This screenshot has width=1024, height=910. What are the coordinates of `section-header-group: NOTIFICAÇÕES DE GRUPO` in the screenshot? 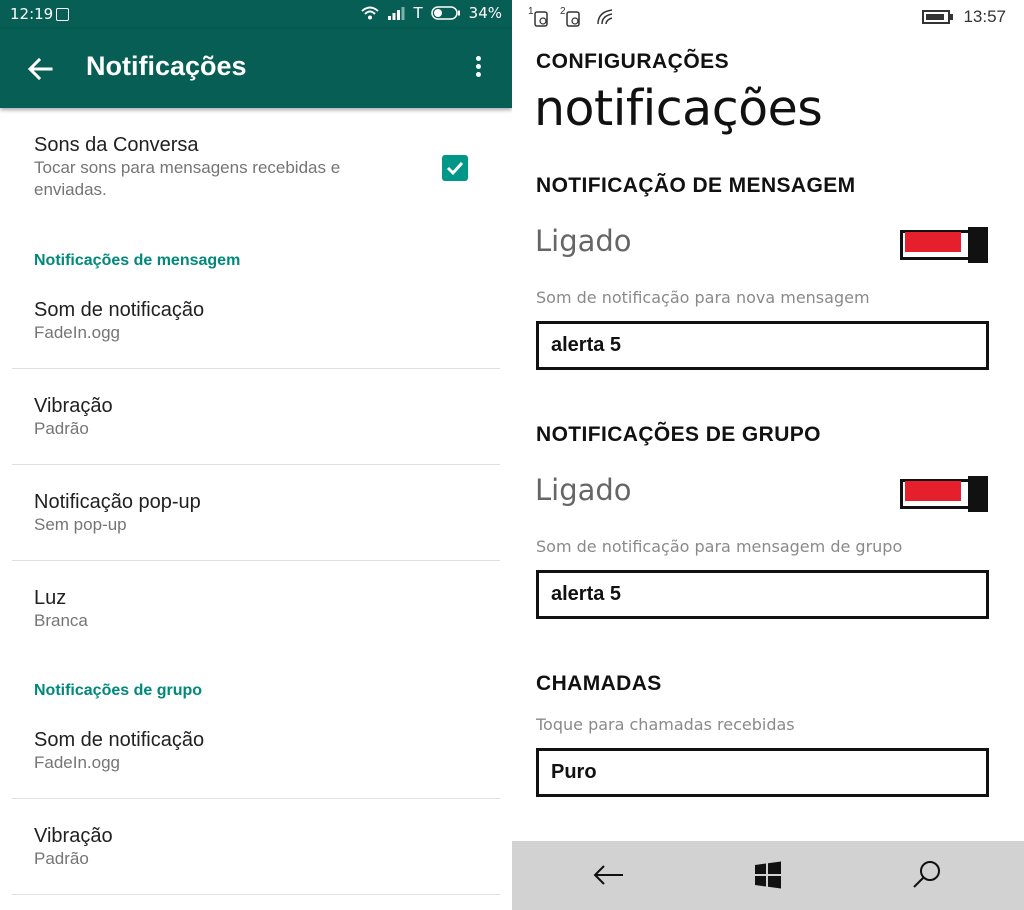 It's located at (678, 434).